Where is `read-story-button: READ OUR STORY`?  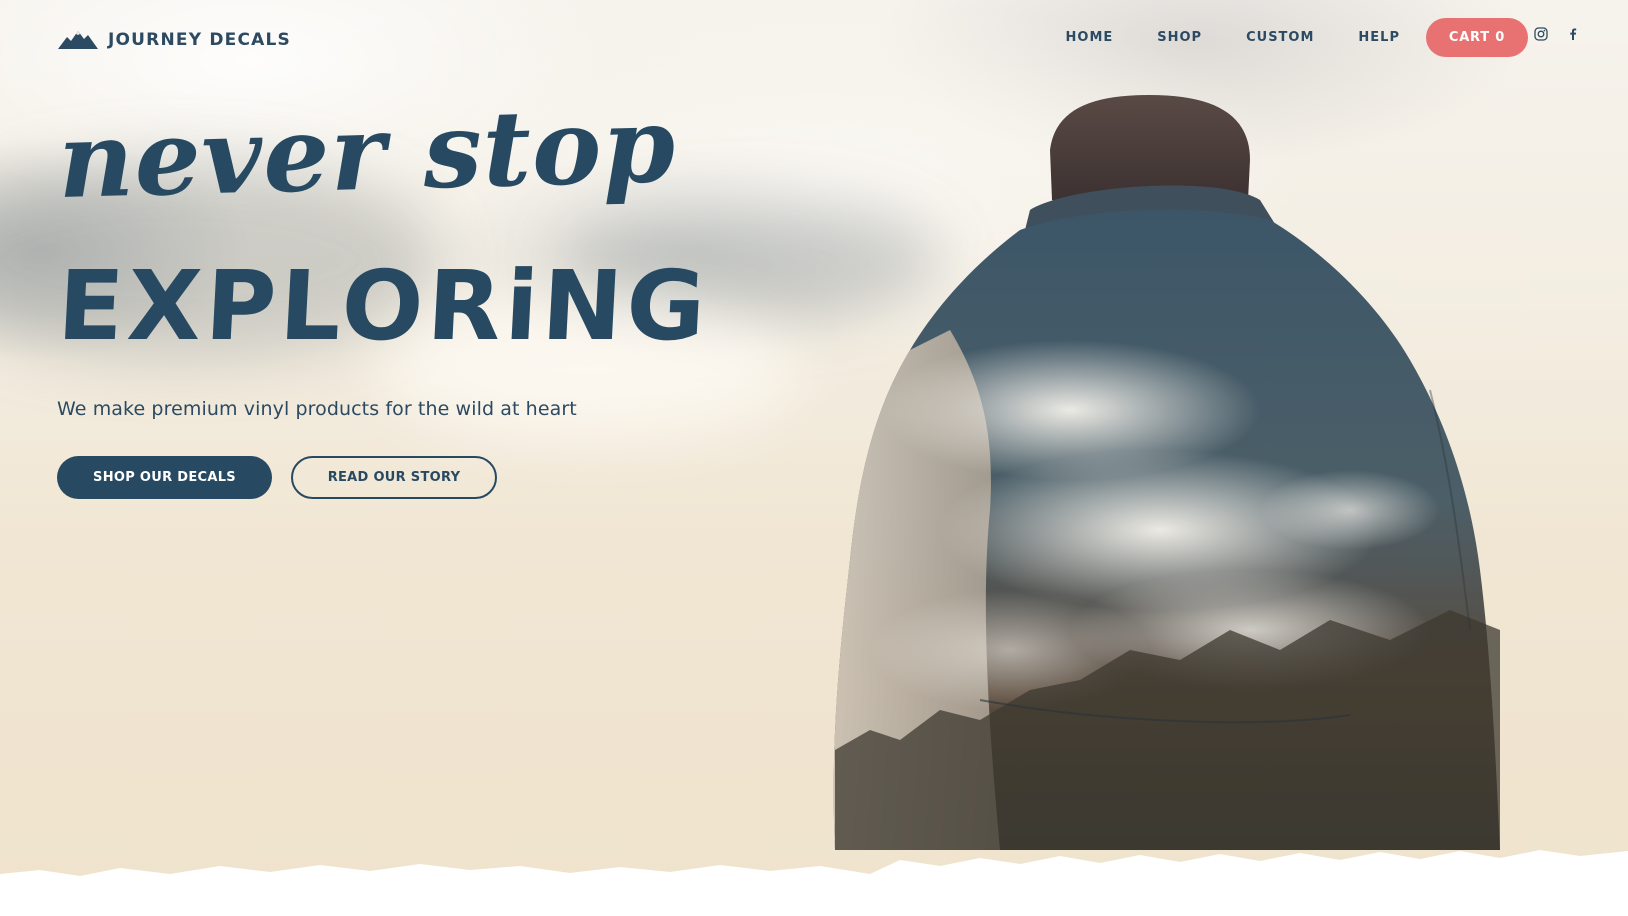 read-story-button: READ OUR STORY is located at coordinates (394, 477).